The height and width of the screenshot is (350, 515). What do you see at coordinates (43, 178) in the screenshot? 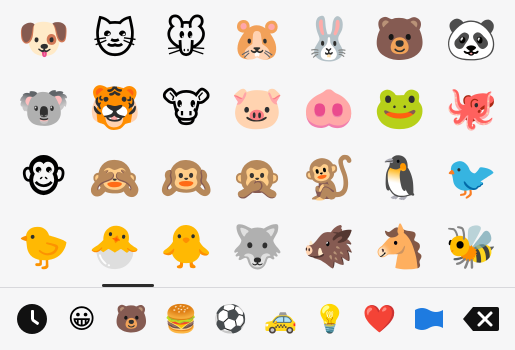
I see `emoji-monkey-face: 🐵` at bounding box center [43, 178].